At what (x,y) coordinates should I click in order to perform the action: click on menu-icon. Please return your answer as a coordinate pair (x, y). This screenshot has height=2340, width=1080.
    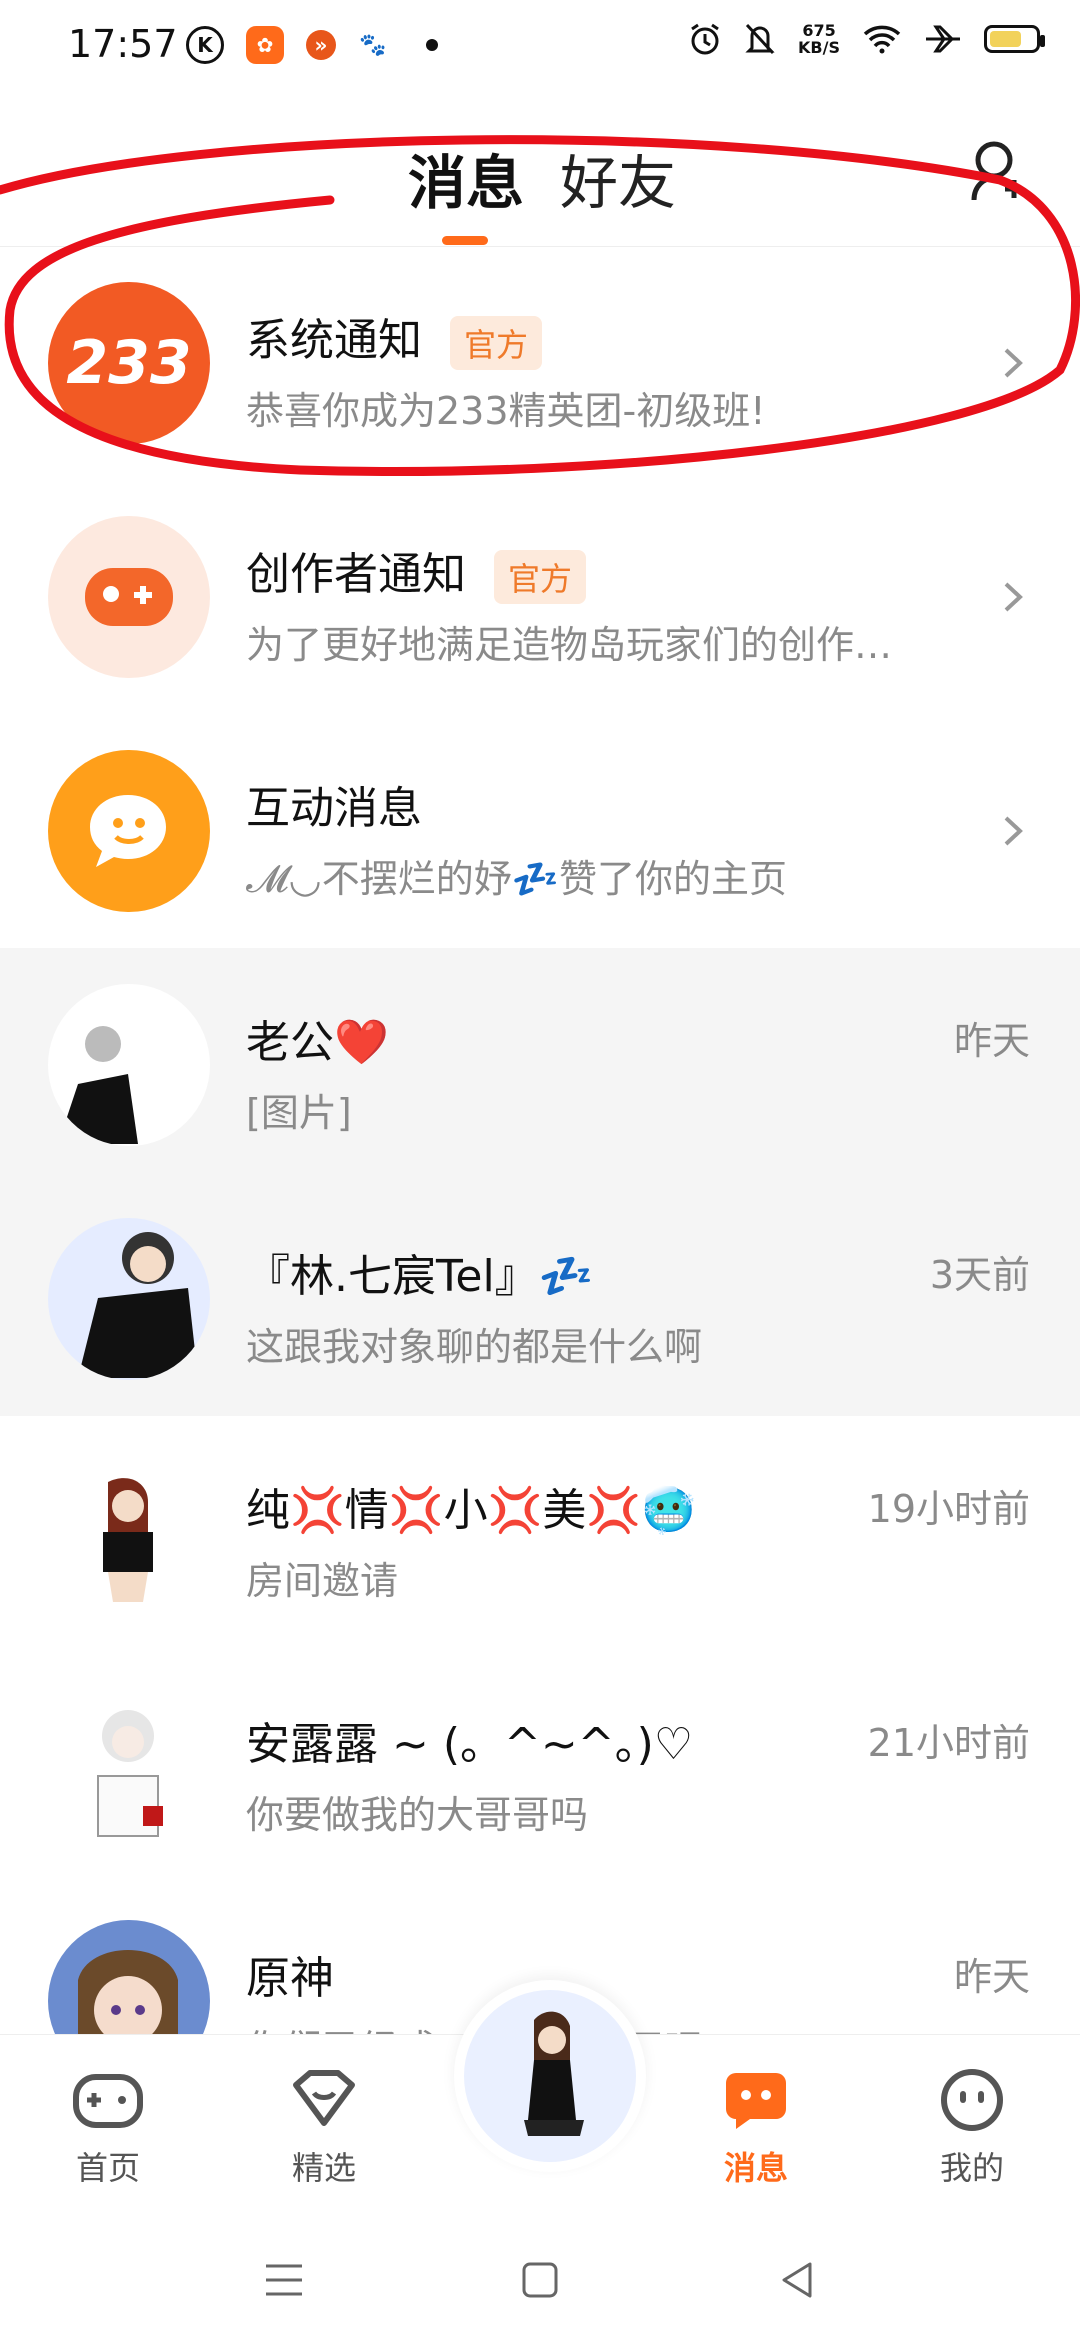
    Looking at the image, I should click on (284, 2280).